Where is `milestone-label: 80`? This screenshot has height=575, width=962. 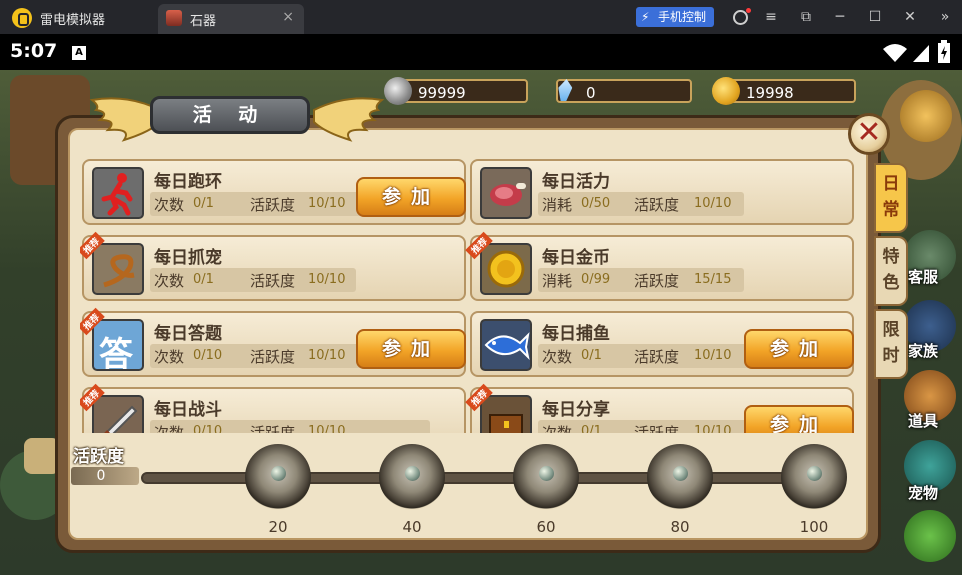
milestone-label: 80 is located at coordinates (680, 527).